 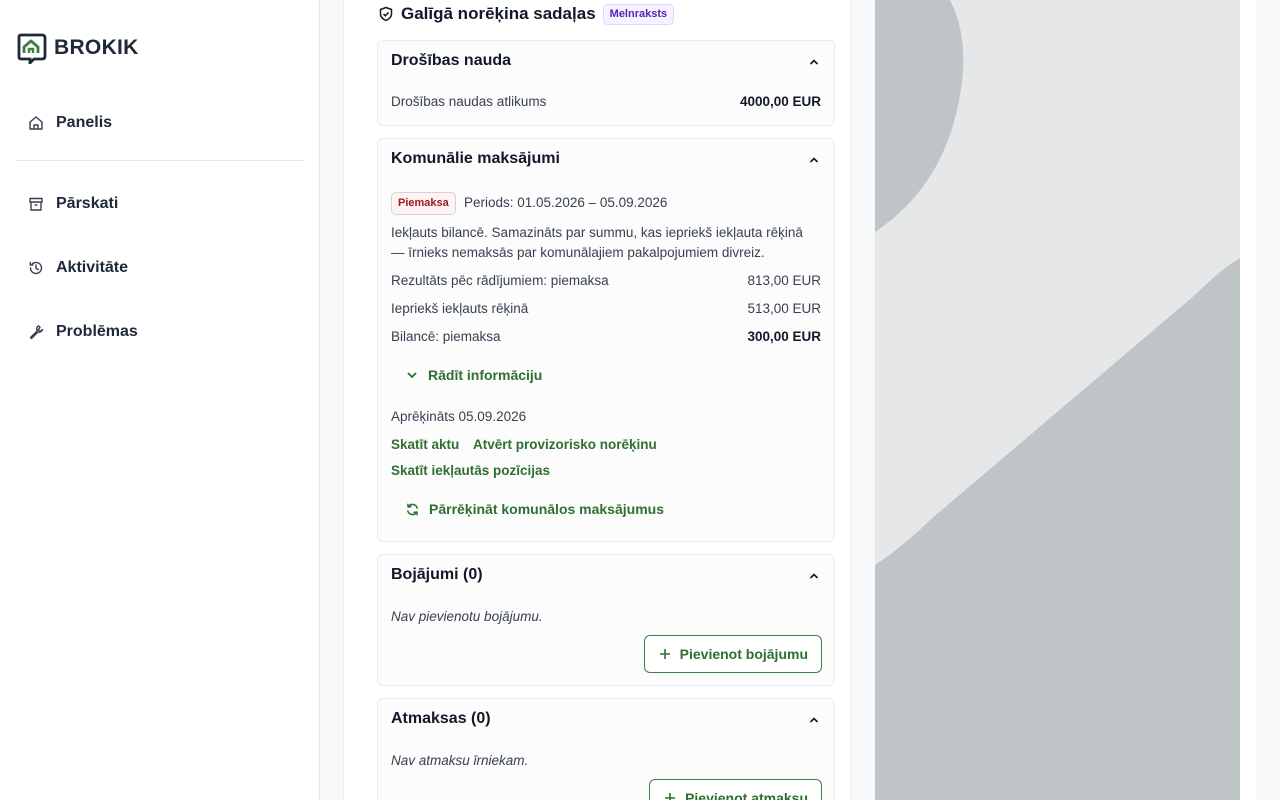 What do you see at coordinates (459, 416) in the screenshot?
I see `calculated-date: Aprēķināts 05.09.2026` at bounding box center [459, 416].